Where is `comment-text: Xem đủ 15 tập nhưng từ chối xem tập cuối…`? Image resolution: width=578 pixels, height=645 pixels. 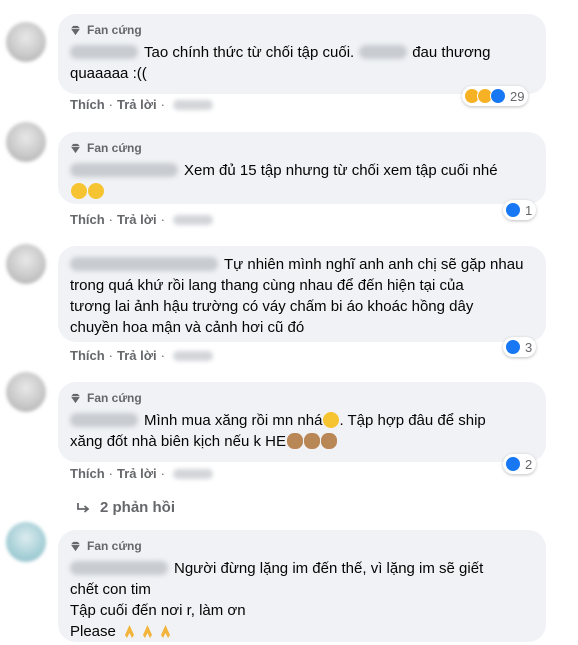
comment-text: Xem đủ 15 tập nhưng từ chối xem tập cuối… is located at coordinates (302, 181).